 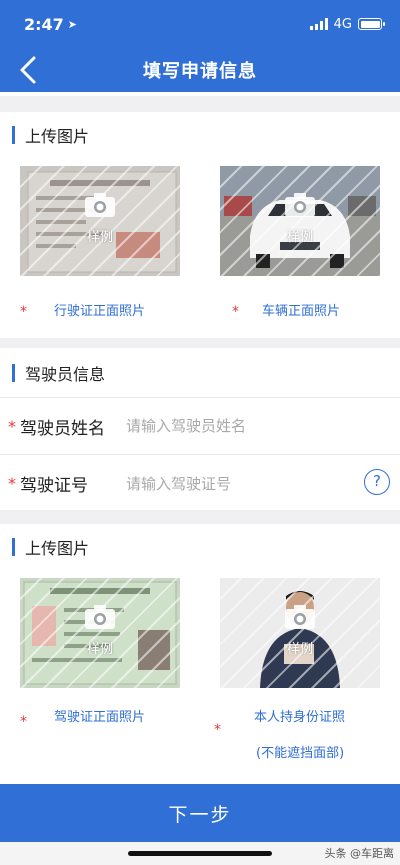 I want to click on help-icon: ?, so click(x=377, y=482).